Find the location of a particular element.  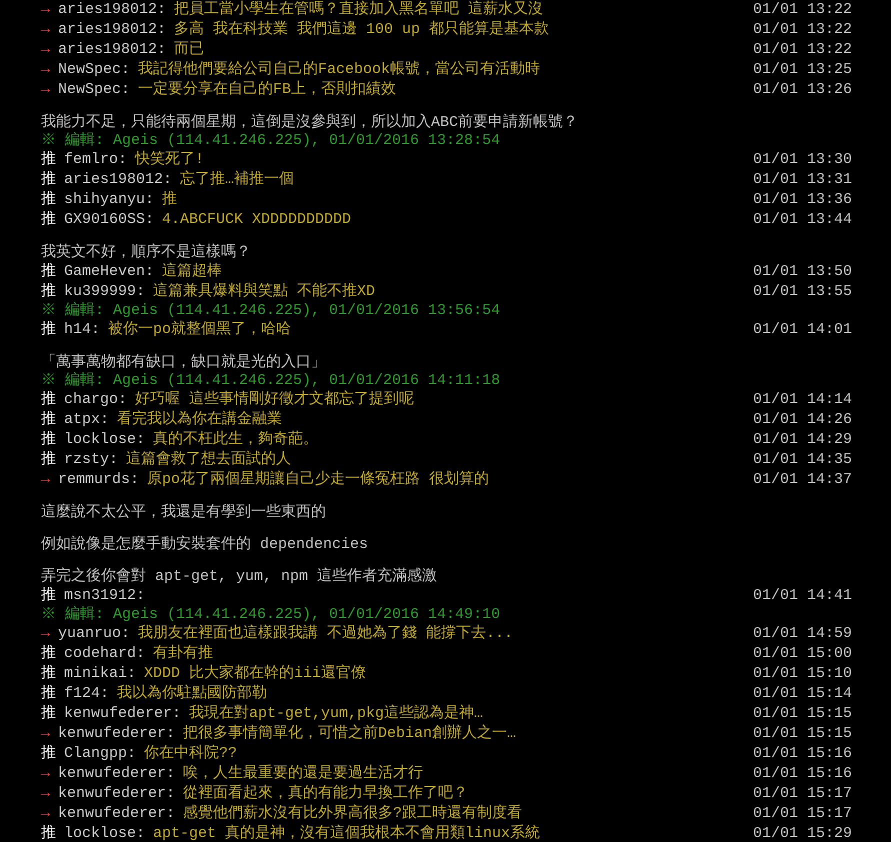

edit-note: ※ 編輯: Ageis (114.41.246.225), 01/01/2016 14:11:18 is located at coordinates (270, 380).